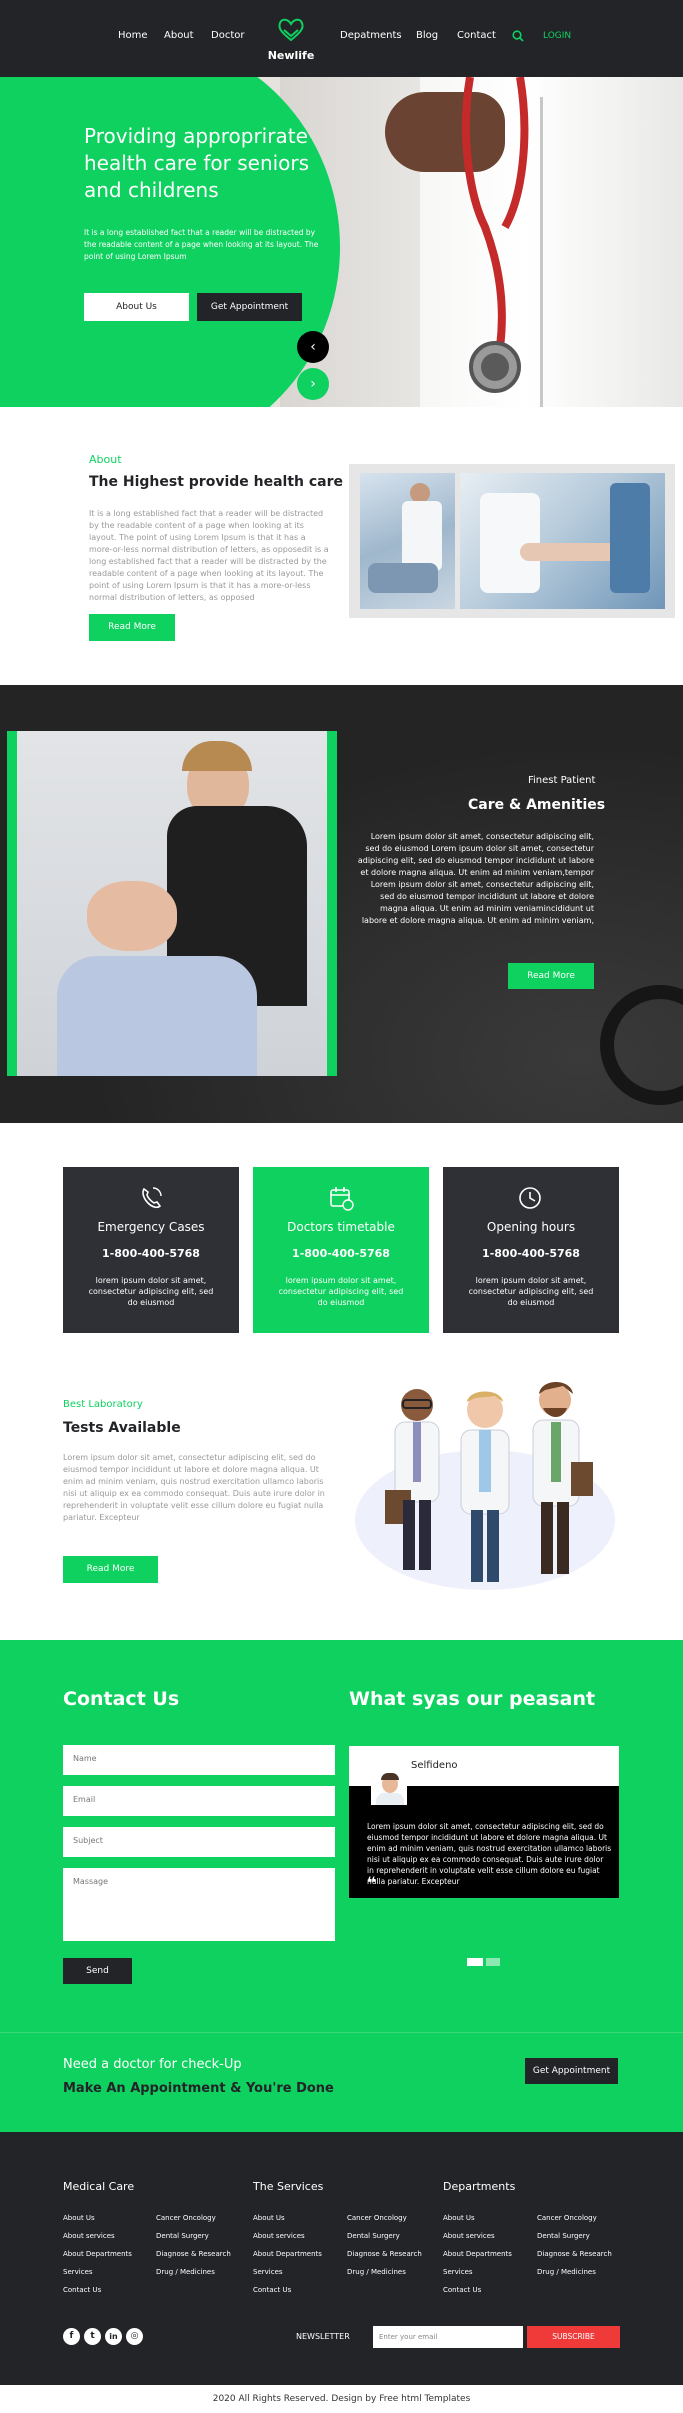 Image resolution: width=683 pixels, height=2413 pixels. What do you see at coordinates (342, 1199) in the screenshot?
I see `calendar-icon` at bounding box center [342, 1199].